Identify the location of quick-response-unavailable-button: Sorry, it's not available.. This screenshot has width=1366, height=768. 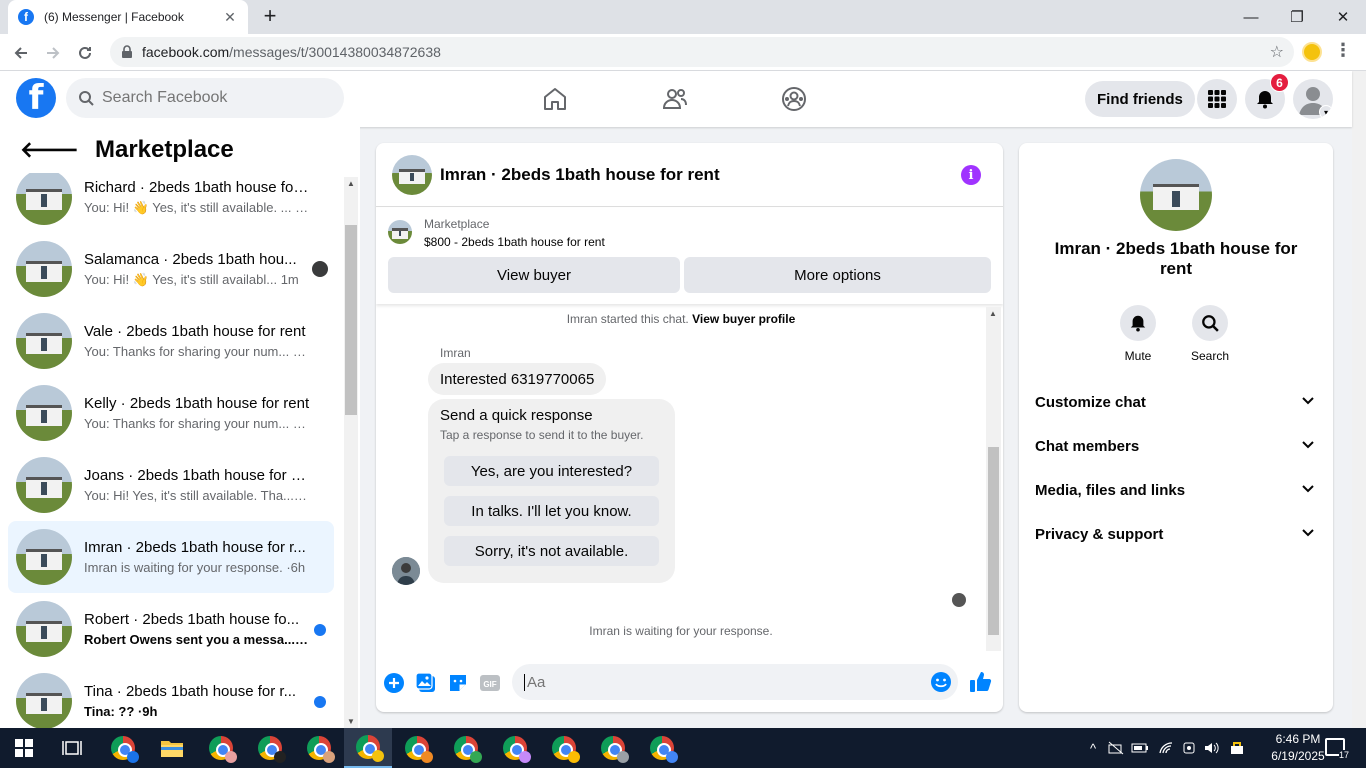
(551, 551).